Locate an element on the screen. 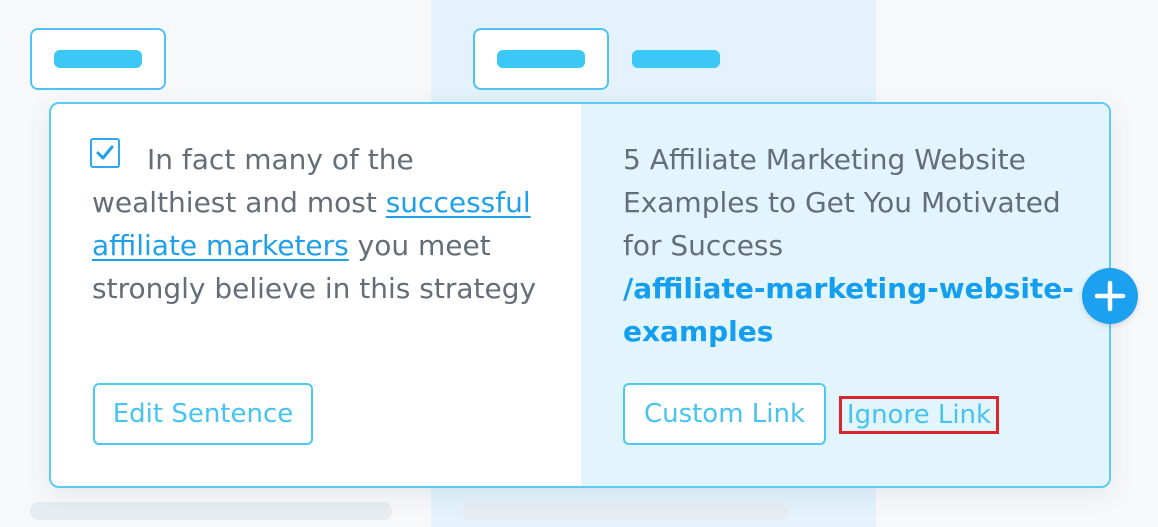 This screenshot has width=1158, height=527. add-link-button is located at coordinates (1110, 296).